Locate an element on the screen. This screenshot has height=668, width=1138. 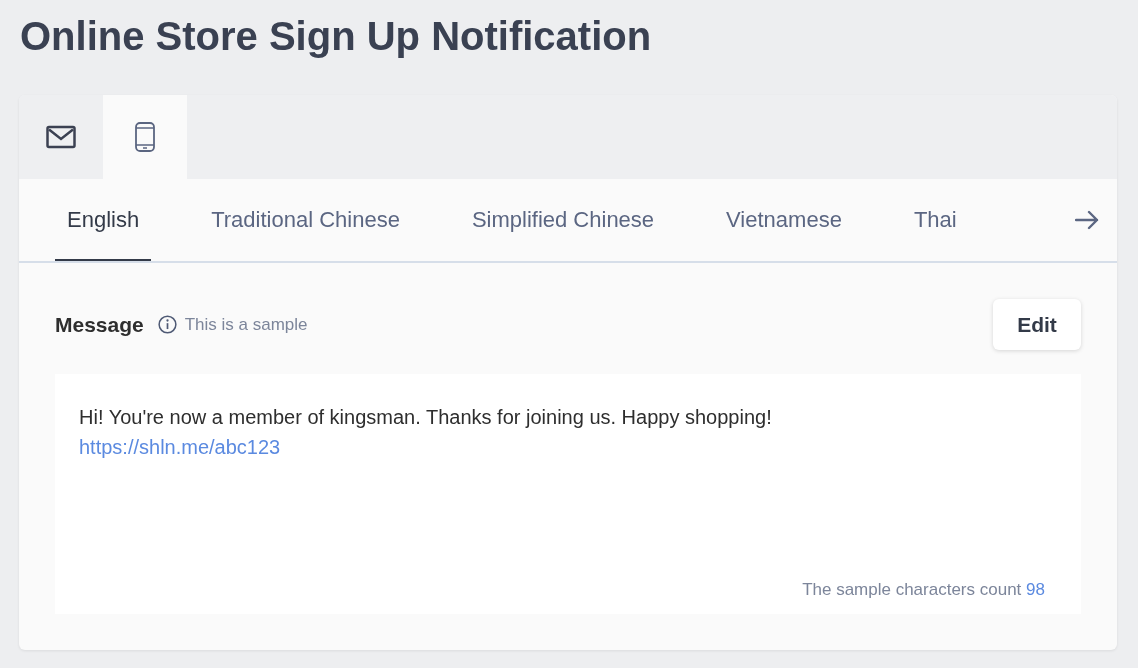
sample-hint: This is a sample is located at coordinates (246, 324).